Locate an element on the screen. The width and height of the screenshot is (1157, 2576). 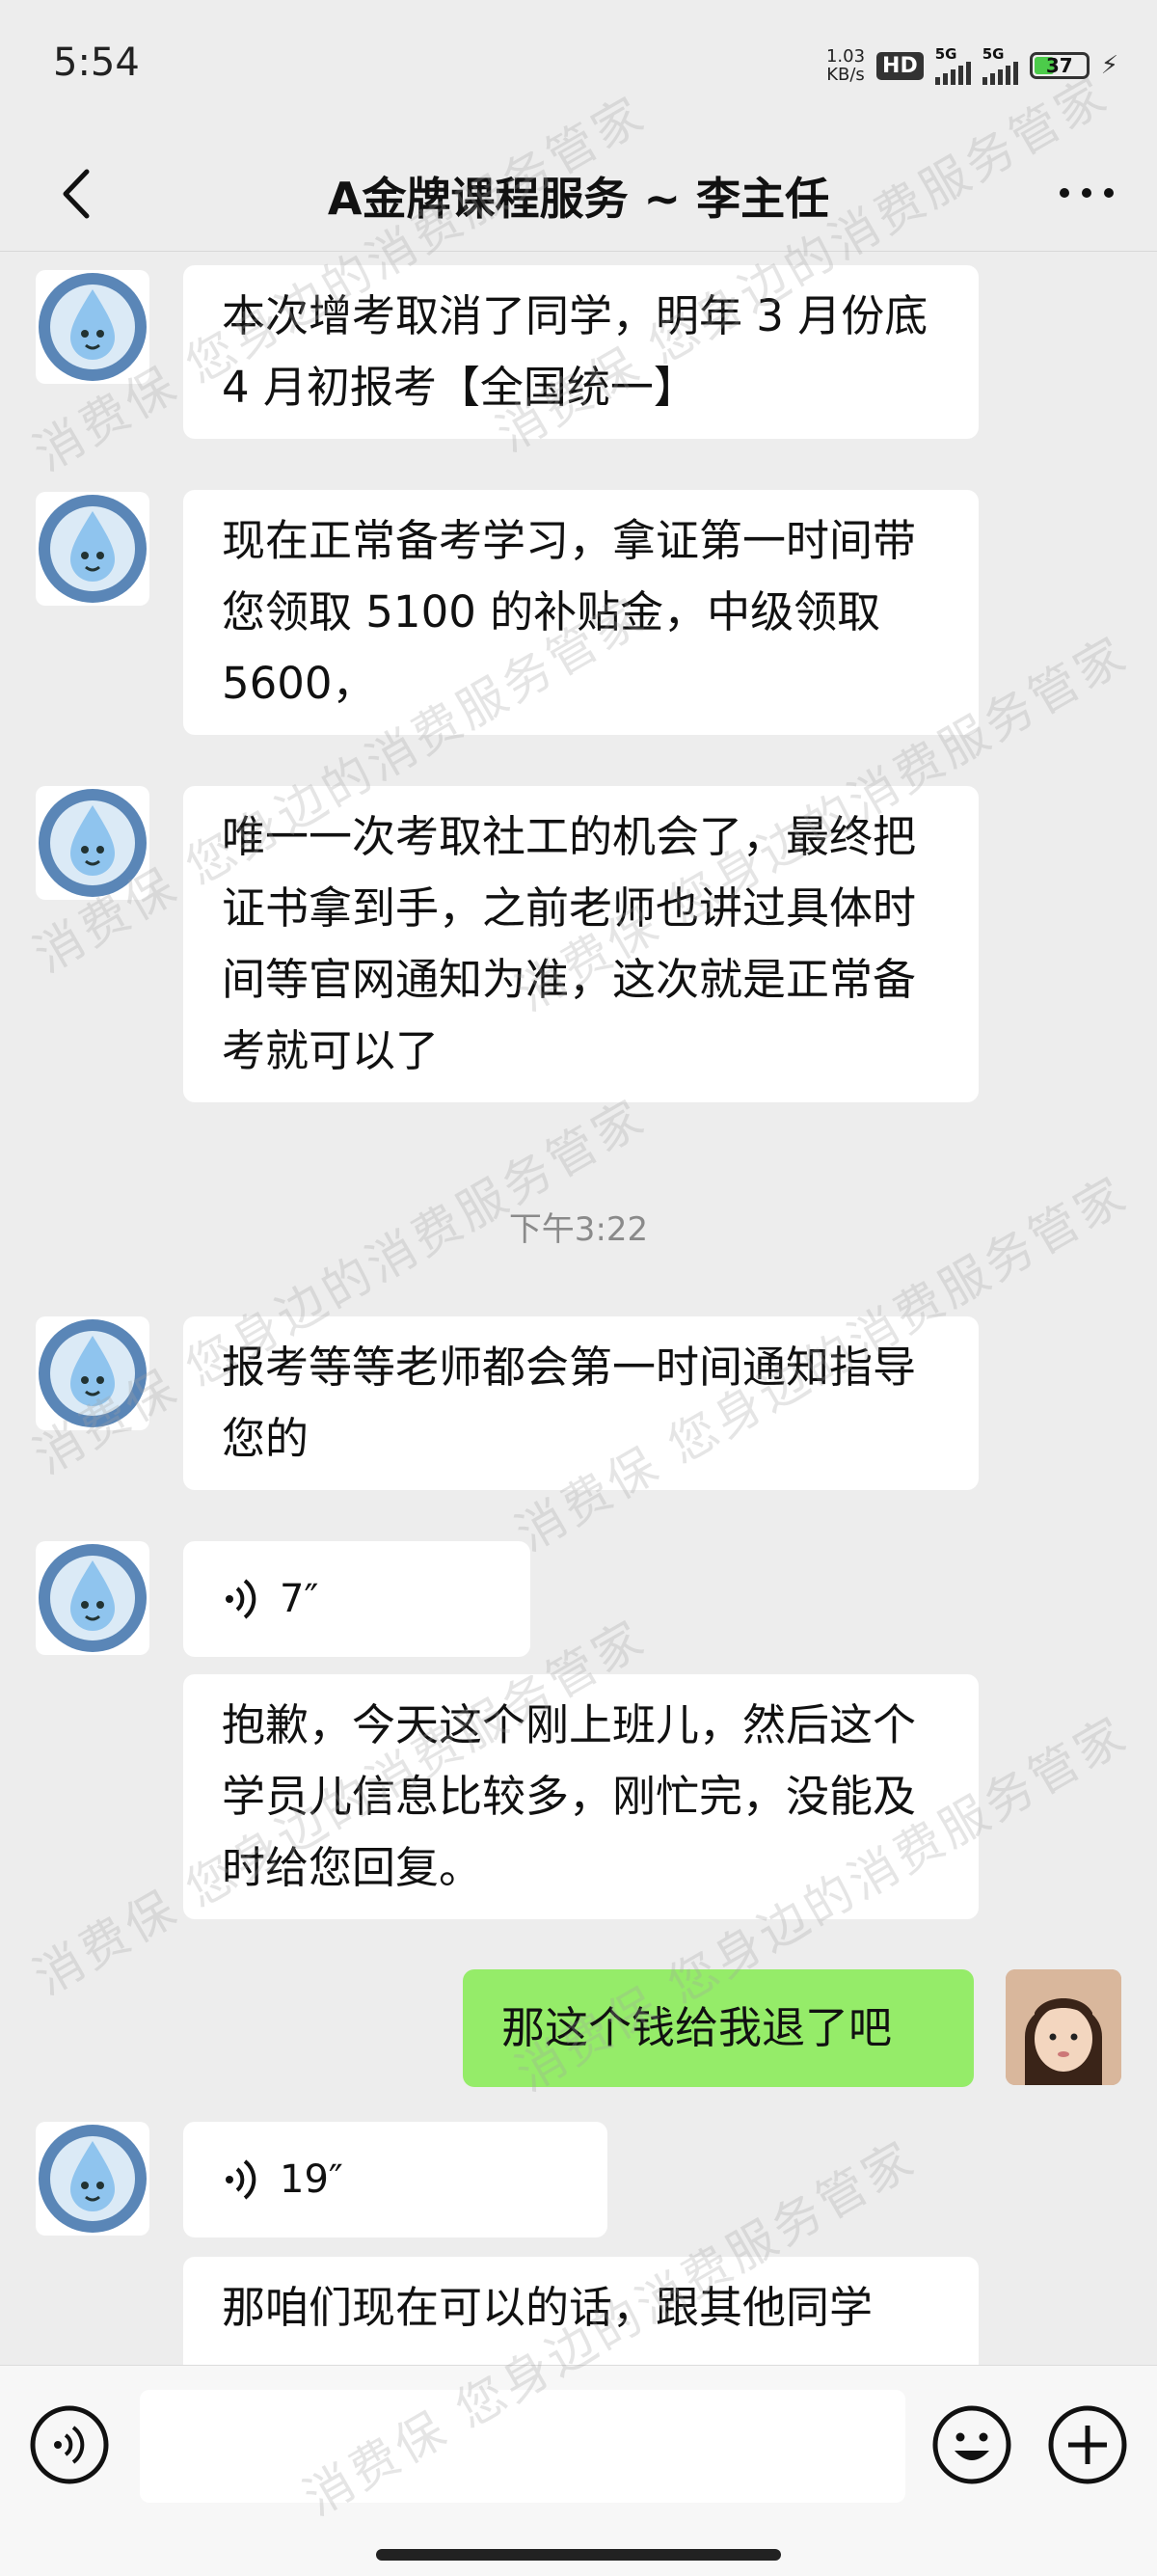
message-bubble: 报考等等老师都会第一时间通知指导您的 is located at coordinates (581, 1403).